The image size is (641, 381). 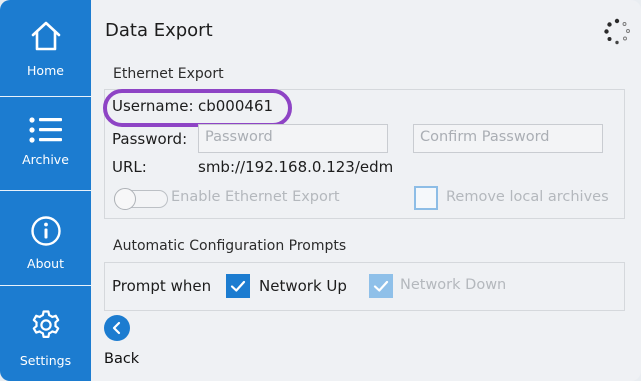 What do you see at coordinates (453, 285) in the screenshot?
I see `network-down-label: Network Down` at bounding box center [453, 285].